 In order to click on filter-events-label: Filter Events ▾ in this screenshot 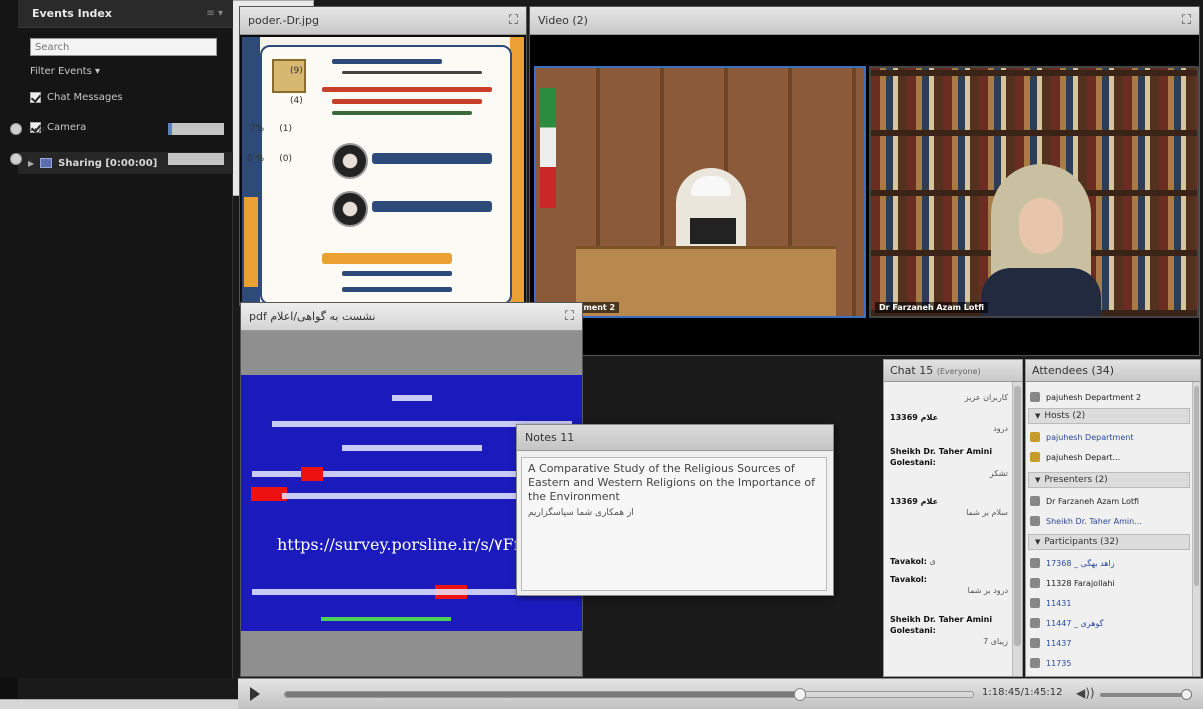, I will do `click(65, 71)`.